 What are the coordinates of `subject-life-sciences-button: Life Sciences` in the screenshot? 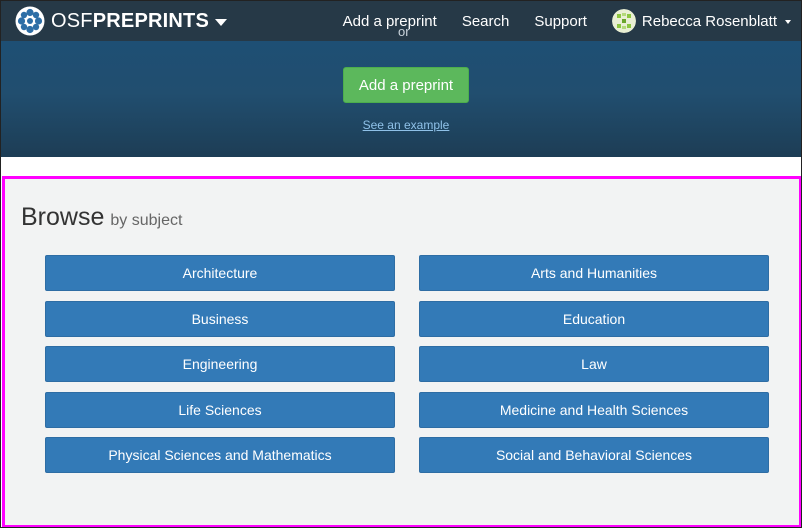 It's located at (220, 410).